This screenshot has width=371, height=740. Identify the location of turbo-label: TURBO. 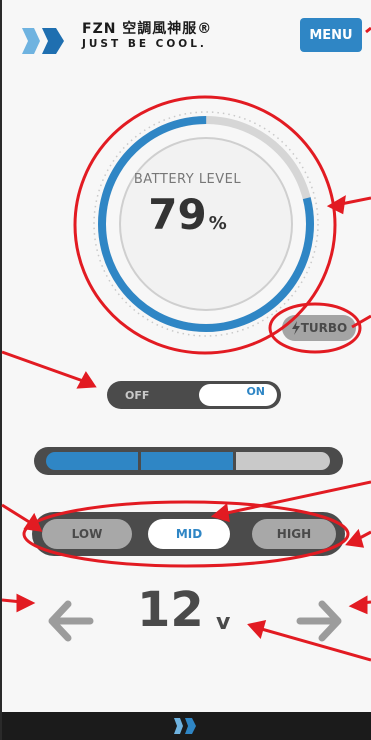
(324, 328).